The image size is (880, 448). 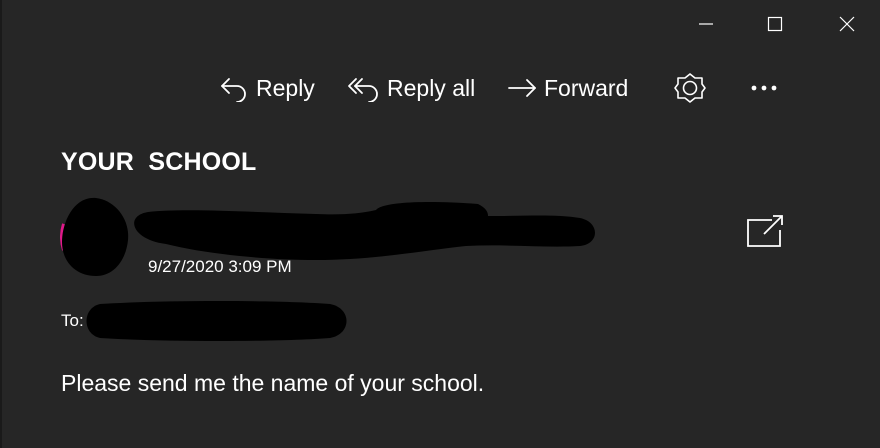 What do you see at coordinates (273, 383) in the screenshot?
I see `message-body: Please send me the name of your school.` at bounding box center [273, 383].